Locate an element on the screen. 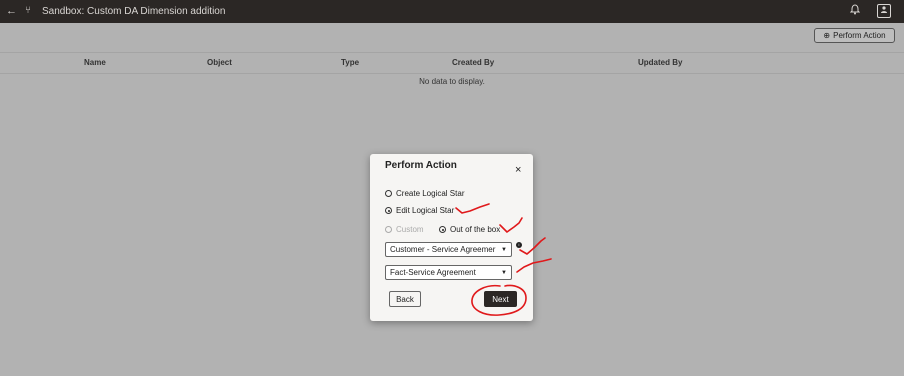 This screenshot has height=376, width=904. radio-create-logical-star: Create Logical Star is located at coordinates (424, 193).